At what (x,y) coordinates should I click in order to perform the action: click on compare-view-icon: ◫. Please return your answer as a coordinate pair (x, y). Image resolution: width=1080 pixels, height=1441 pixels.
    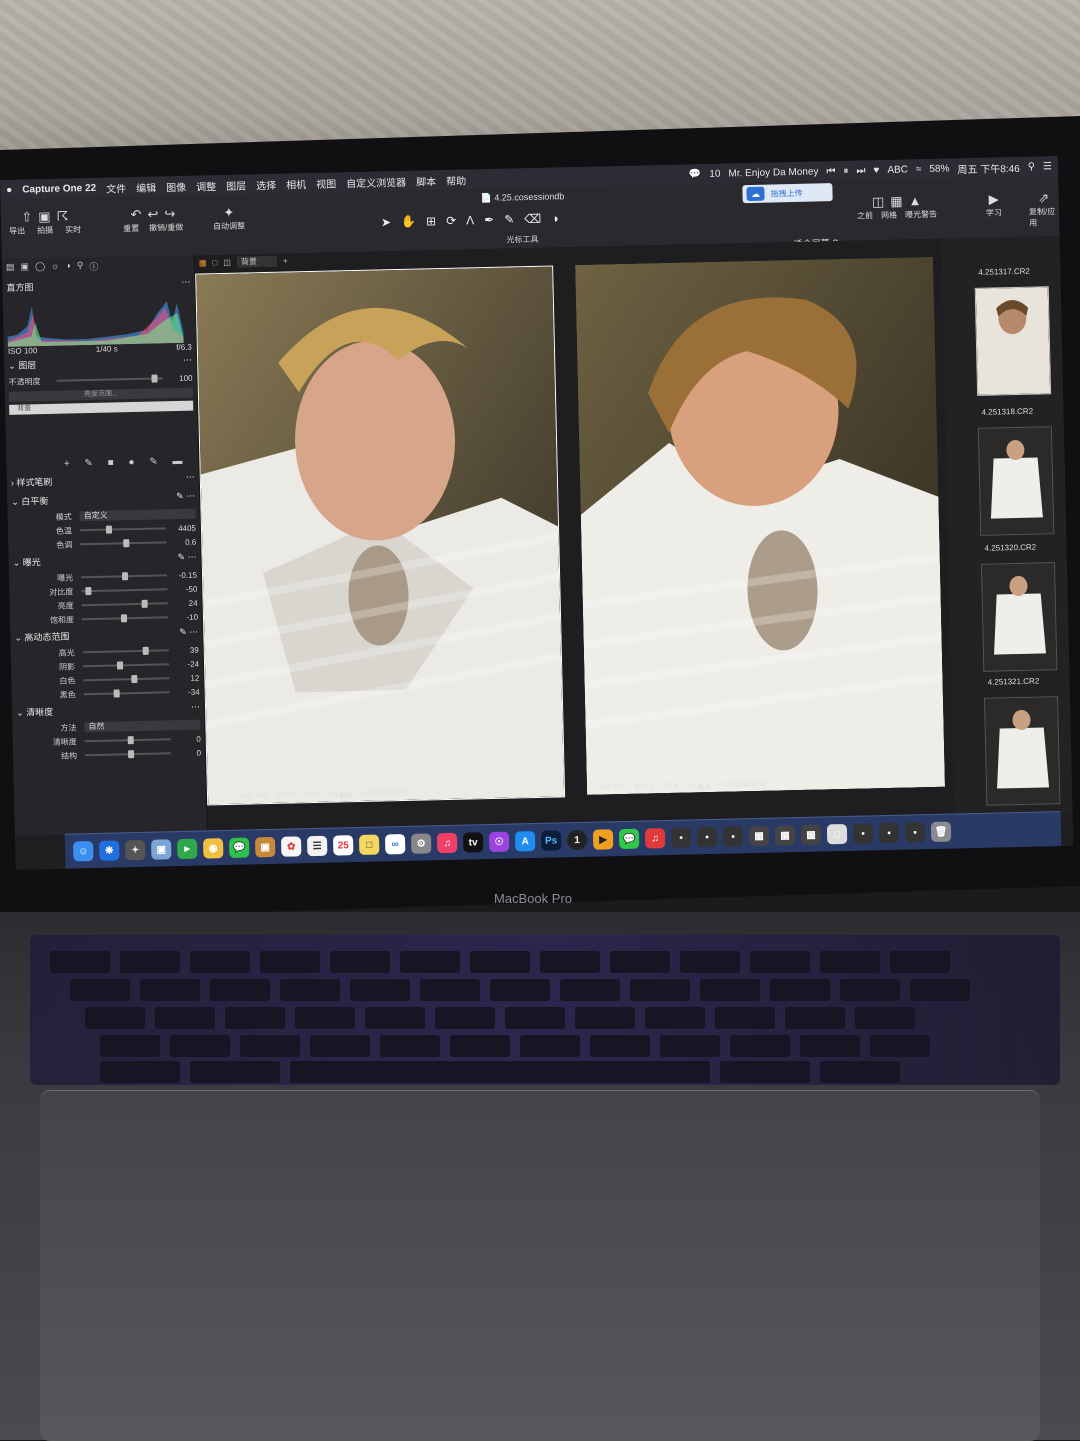
    Looking at the image, I should click on (227, 261).